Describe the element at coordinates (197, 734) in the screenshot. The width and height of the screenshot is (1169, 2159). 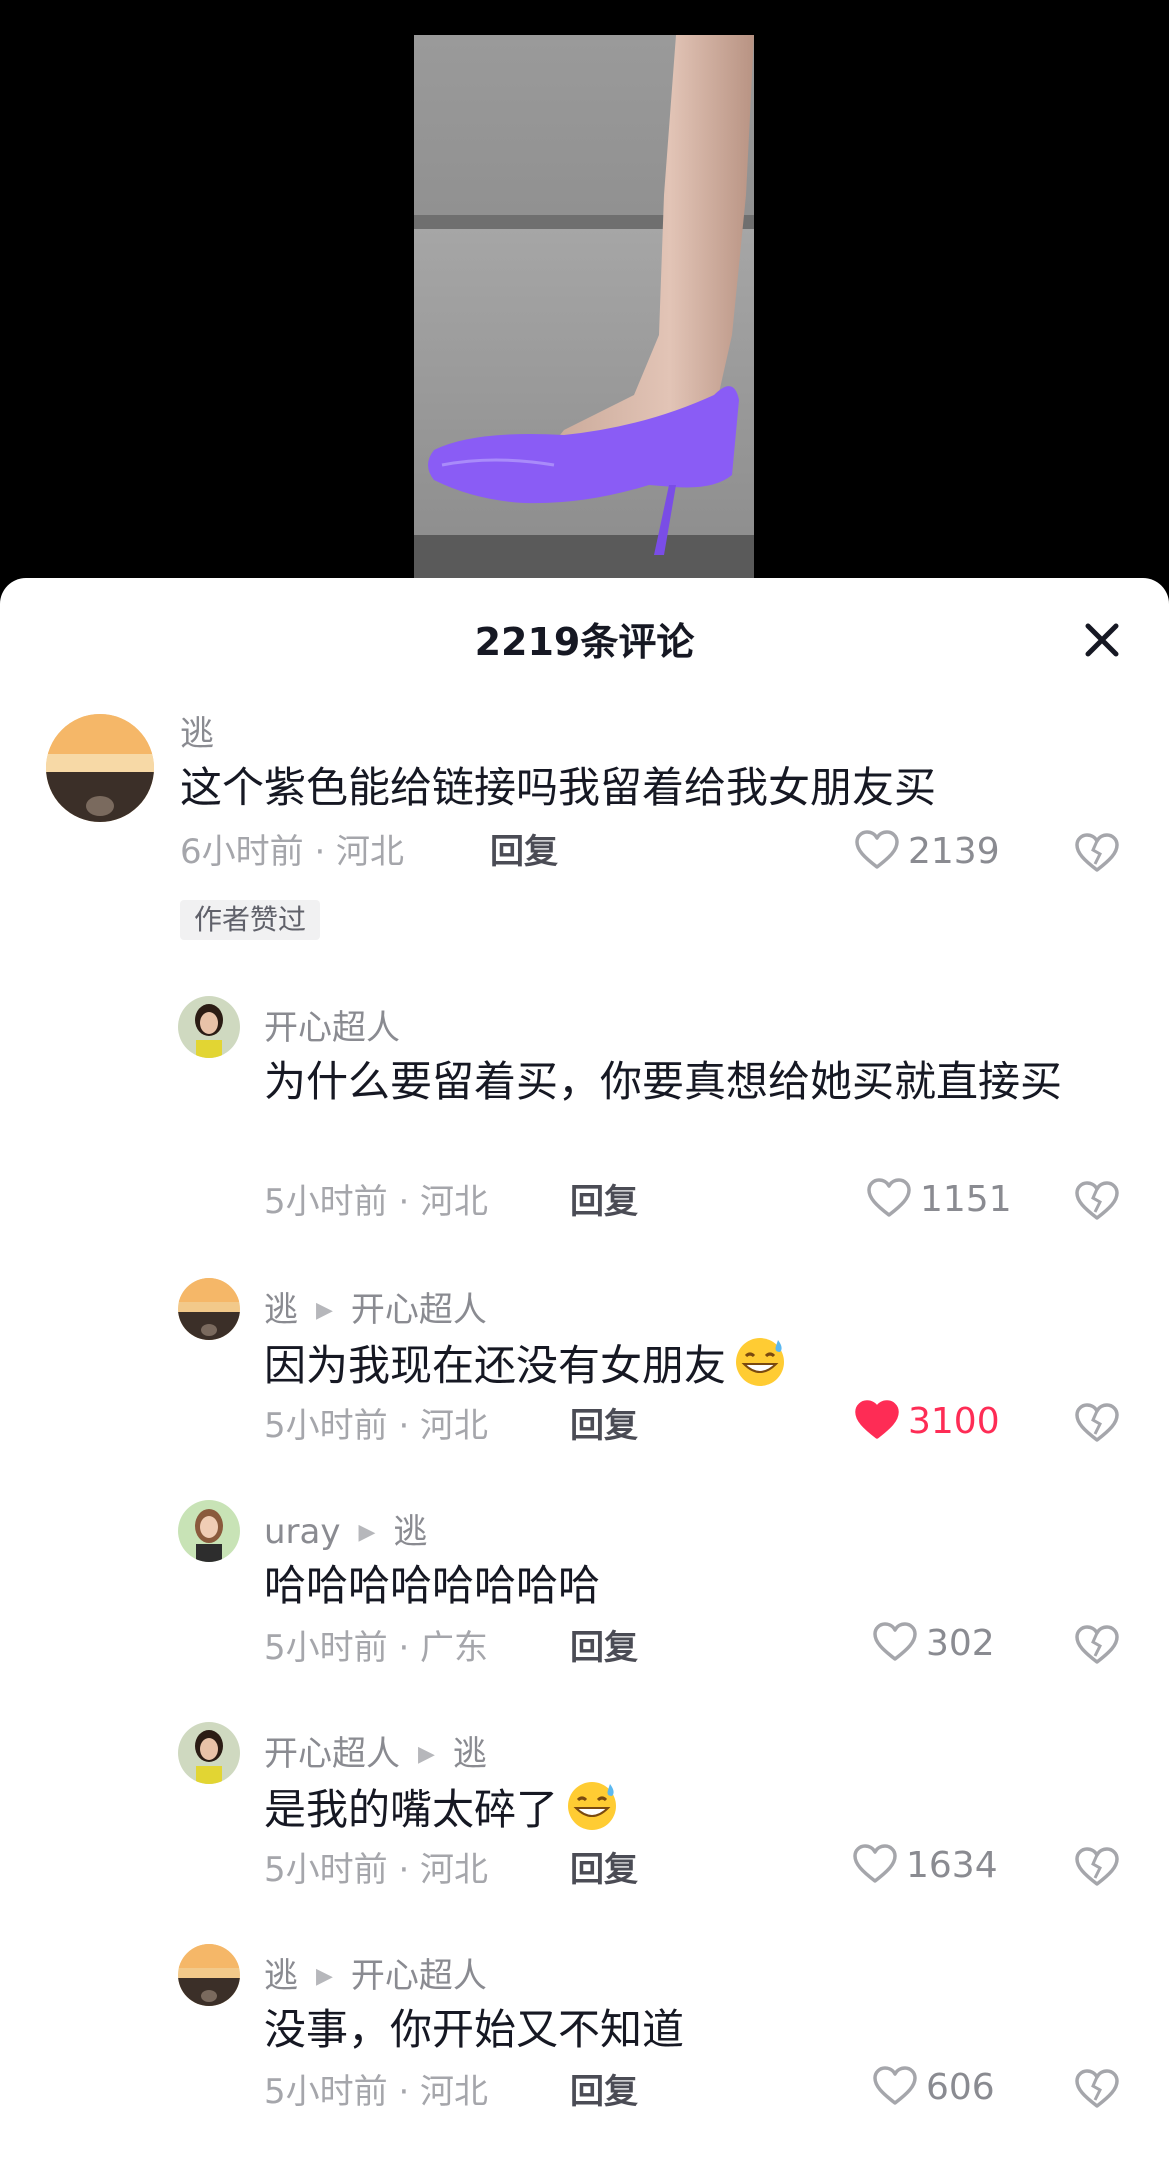
I see `comment-username: 逃` at that location.